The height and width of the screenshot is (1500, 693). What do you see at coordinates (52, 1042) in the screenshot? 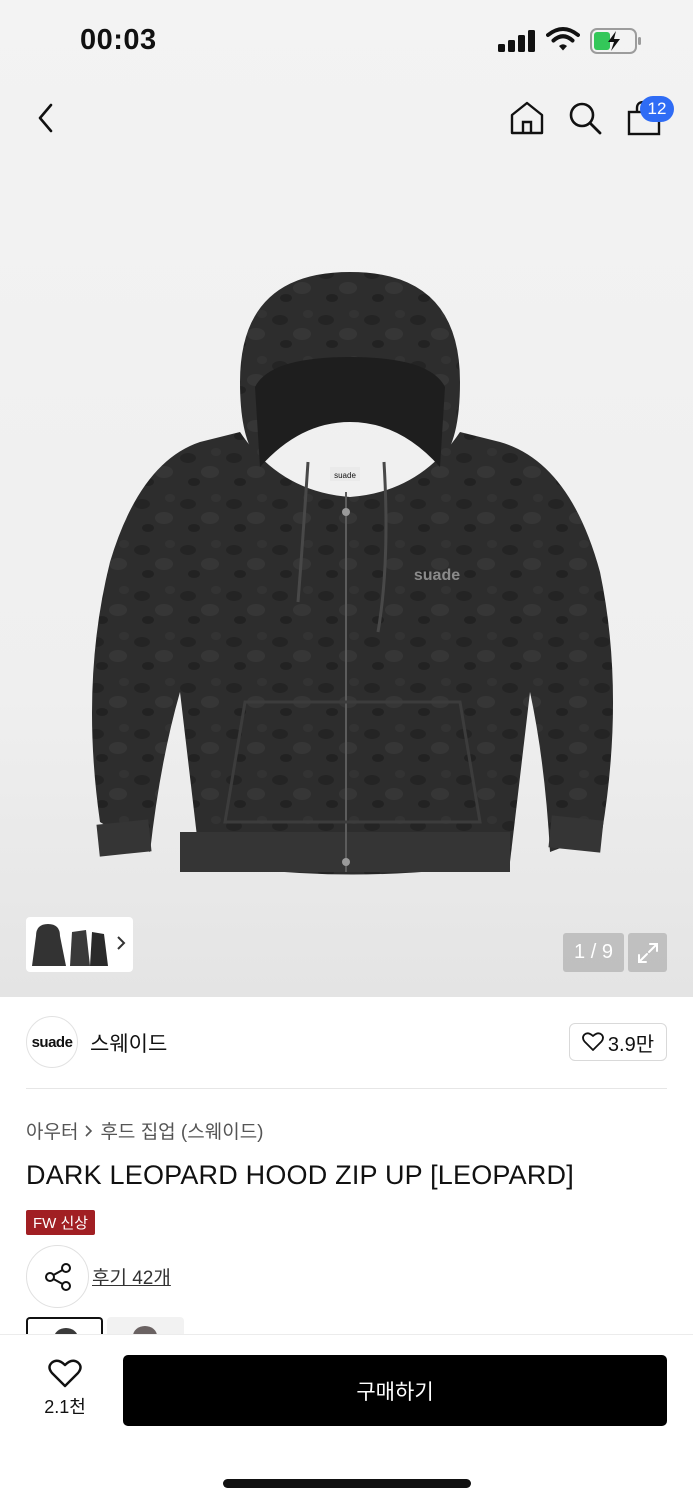
I see `brand-logo: suade` at bounding box center [52, 1042].